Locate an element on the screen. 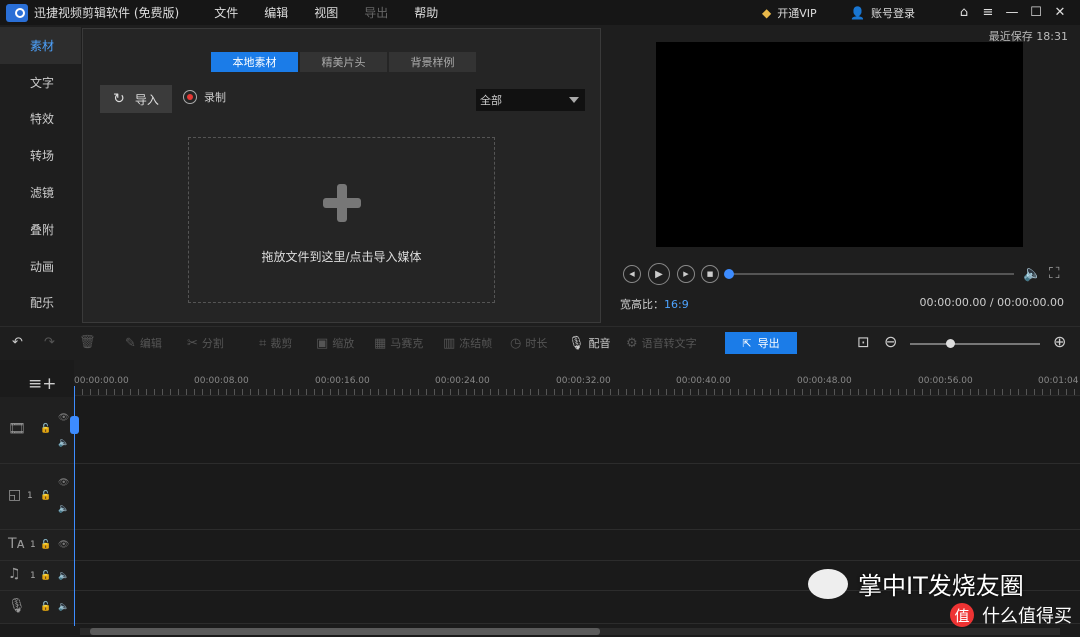 The image size is (1080, 637). sidebar: 素材 文字 特效 转场 滤镜 叠附 动画 配乐 is located at coordinates (40, 175).